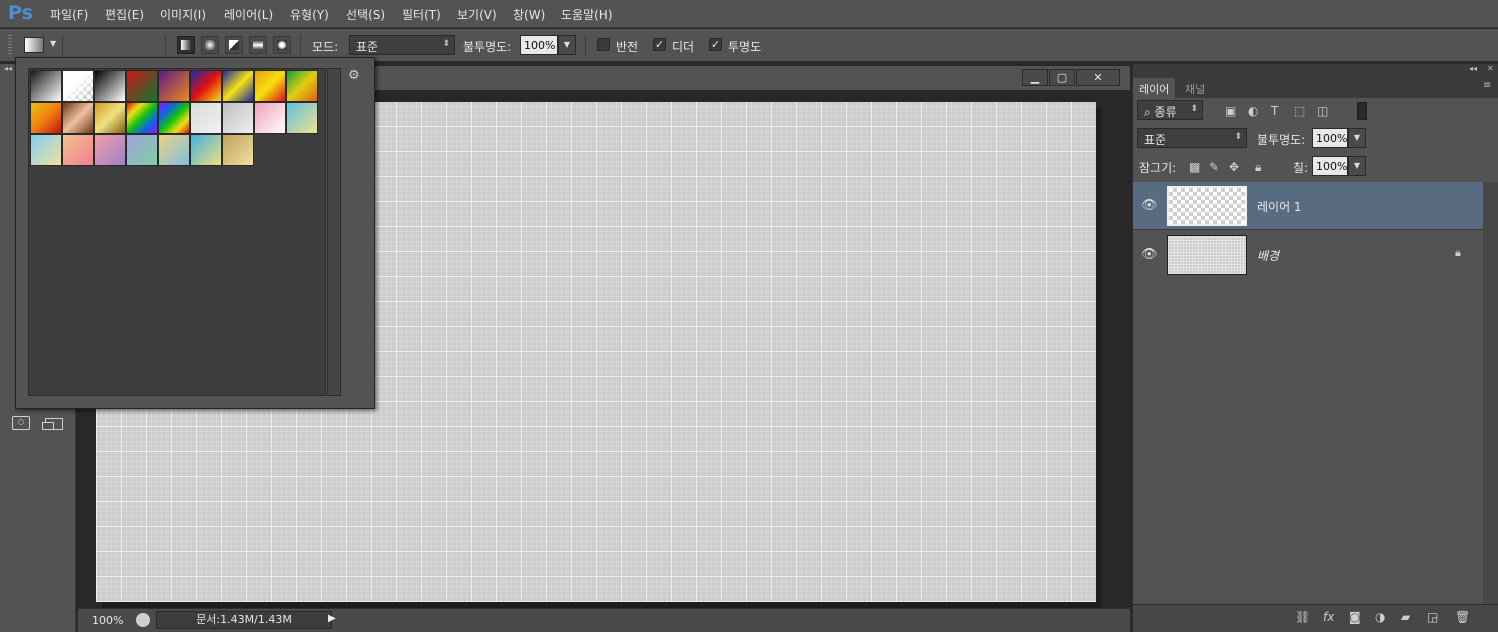 Image resolution: width=1498 pixels, height=632 pixels. I want to click on menu-view: 보기(V), so click(477, 14).